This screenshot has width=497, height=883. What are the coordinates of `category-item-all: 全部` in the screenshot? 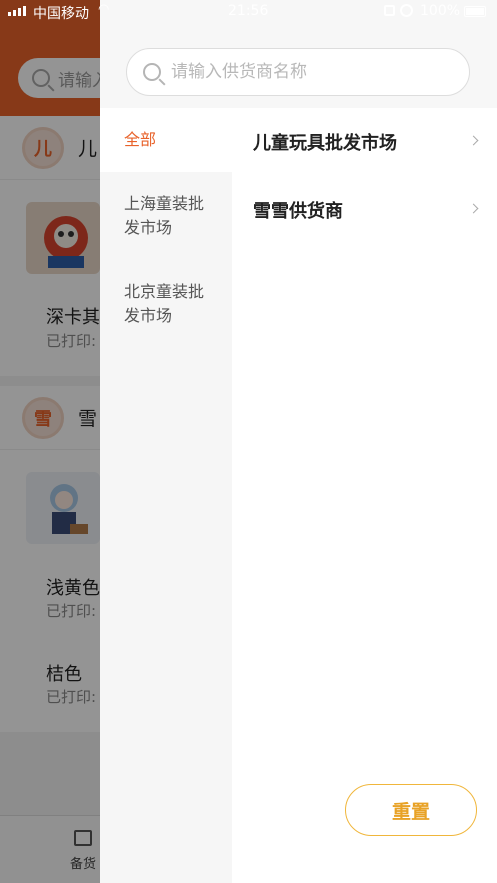 It's located at (166, 140).